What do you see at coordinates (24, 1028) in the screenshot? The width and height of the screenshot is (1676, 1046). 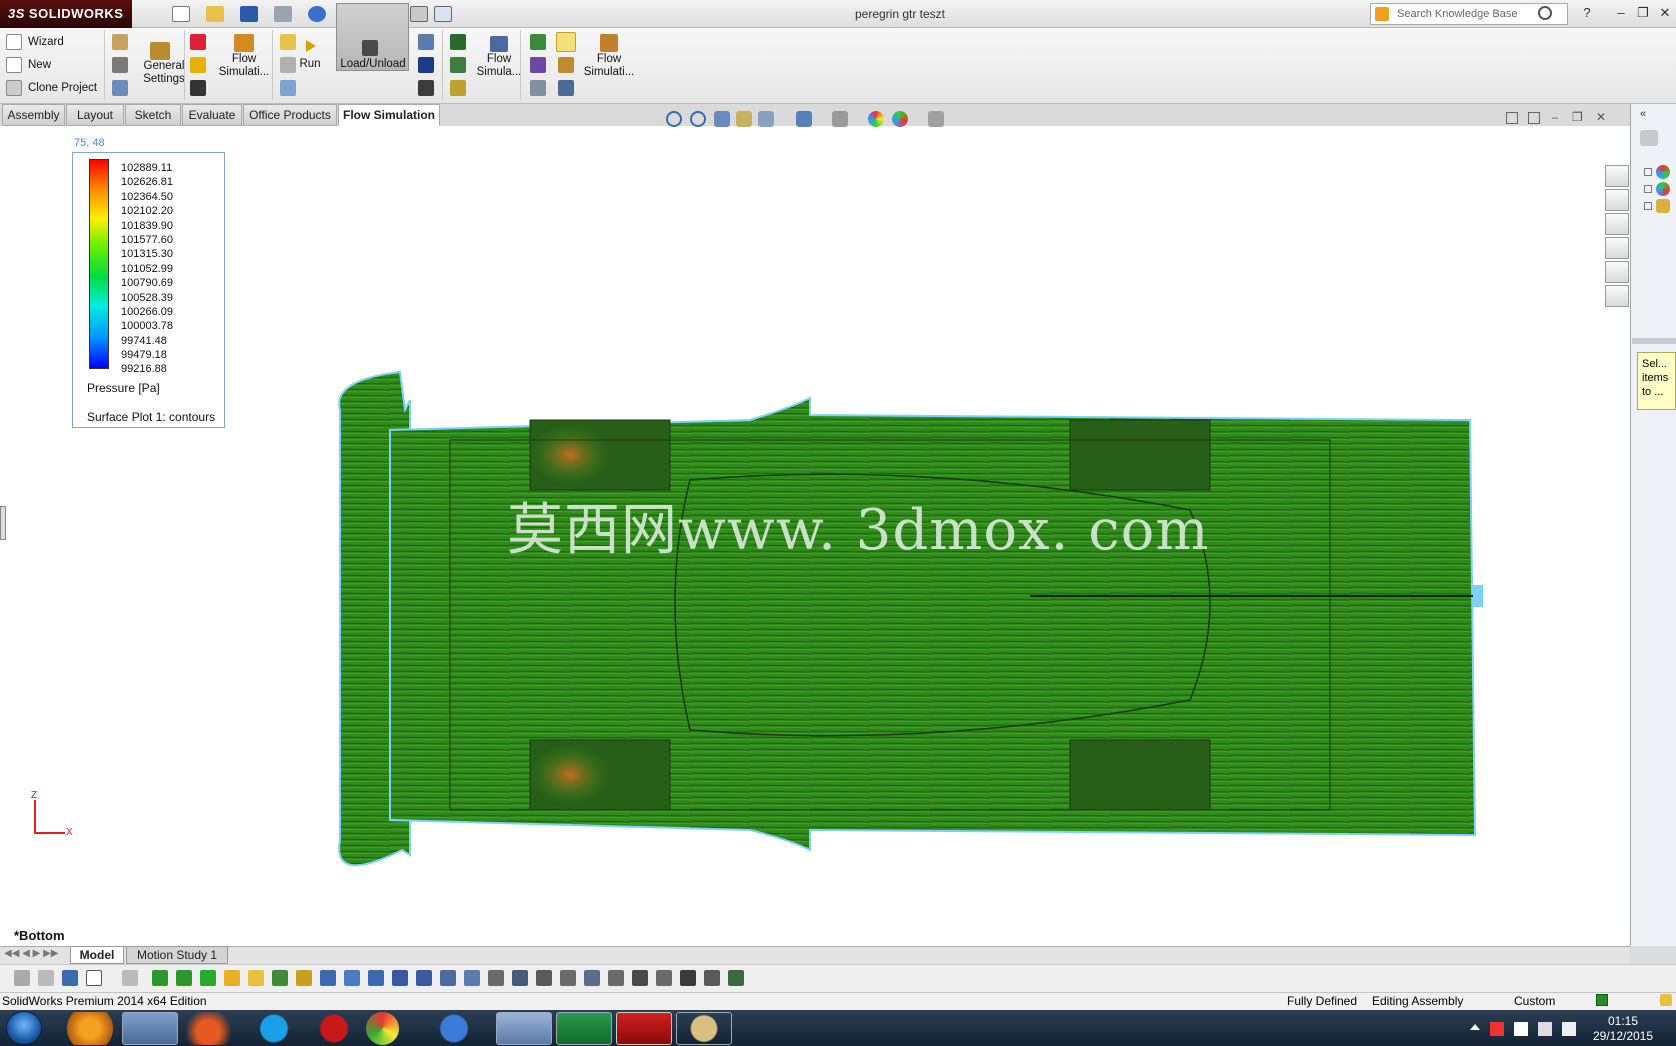 I see `start-button-icon` at bounding box center [24, 1028].